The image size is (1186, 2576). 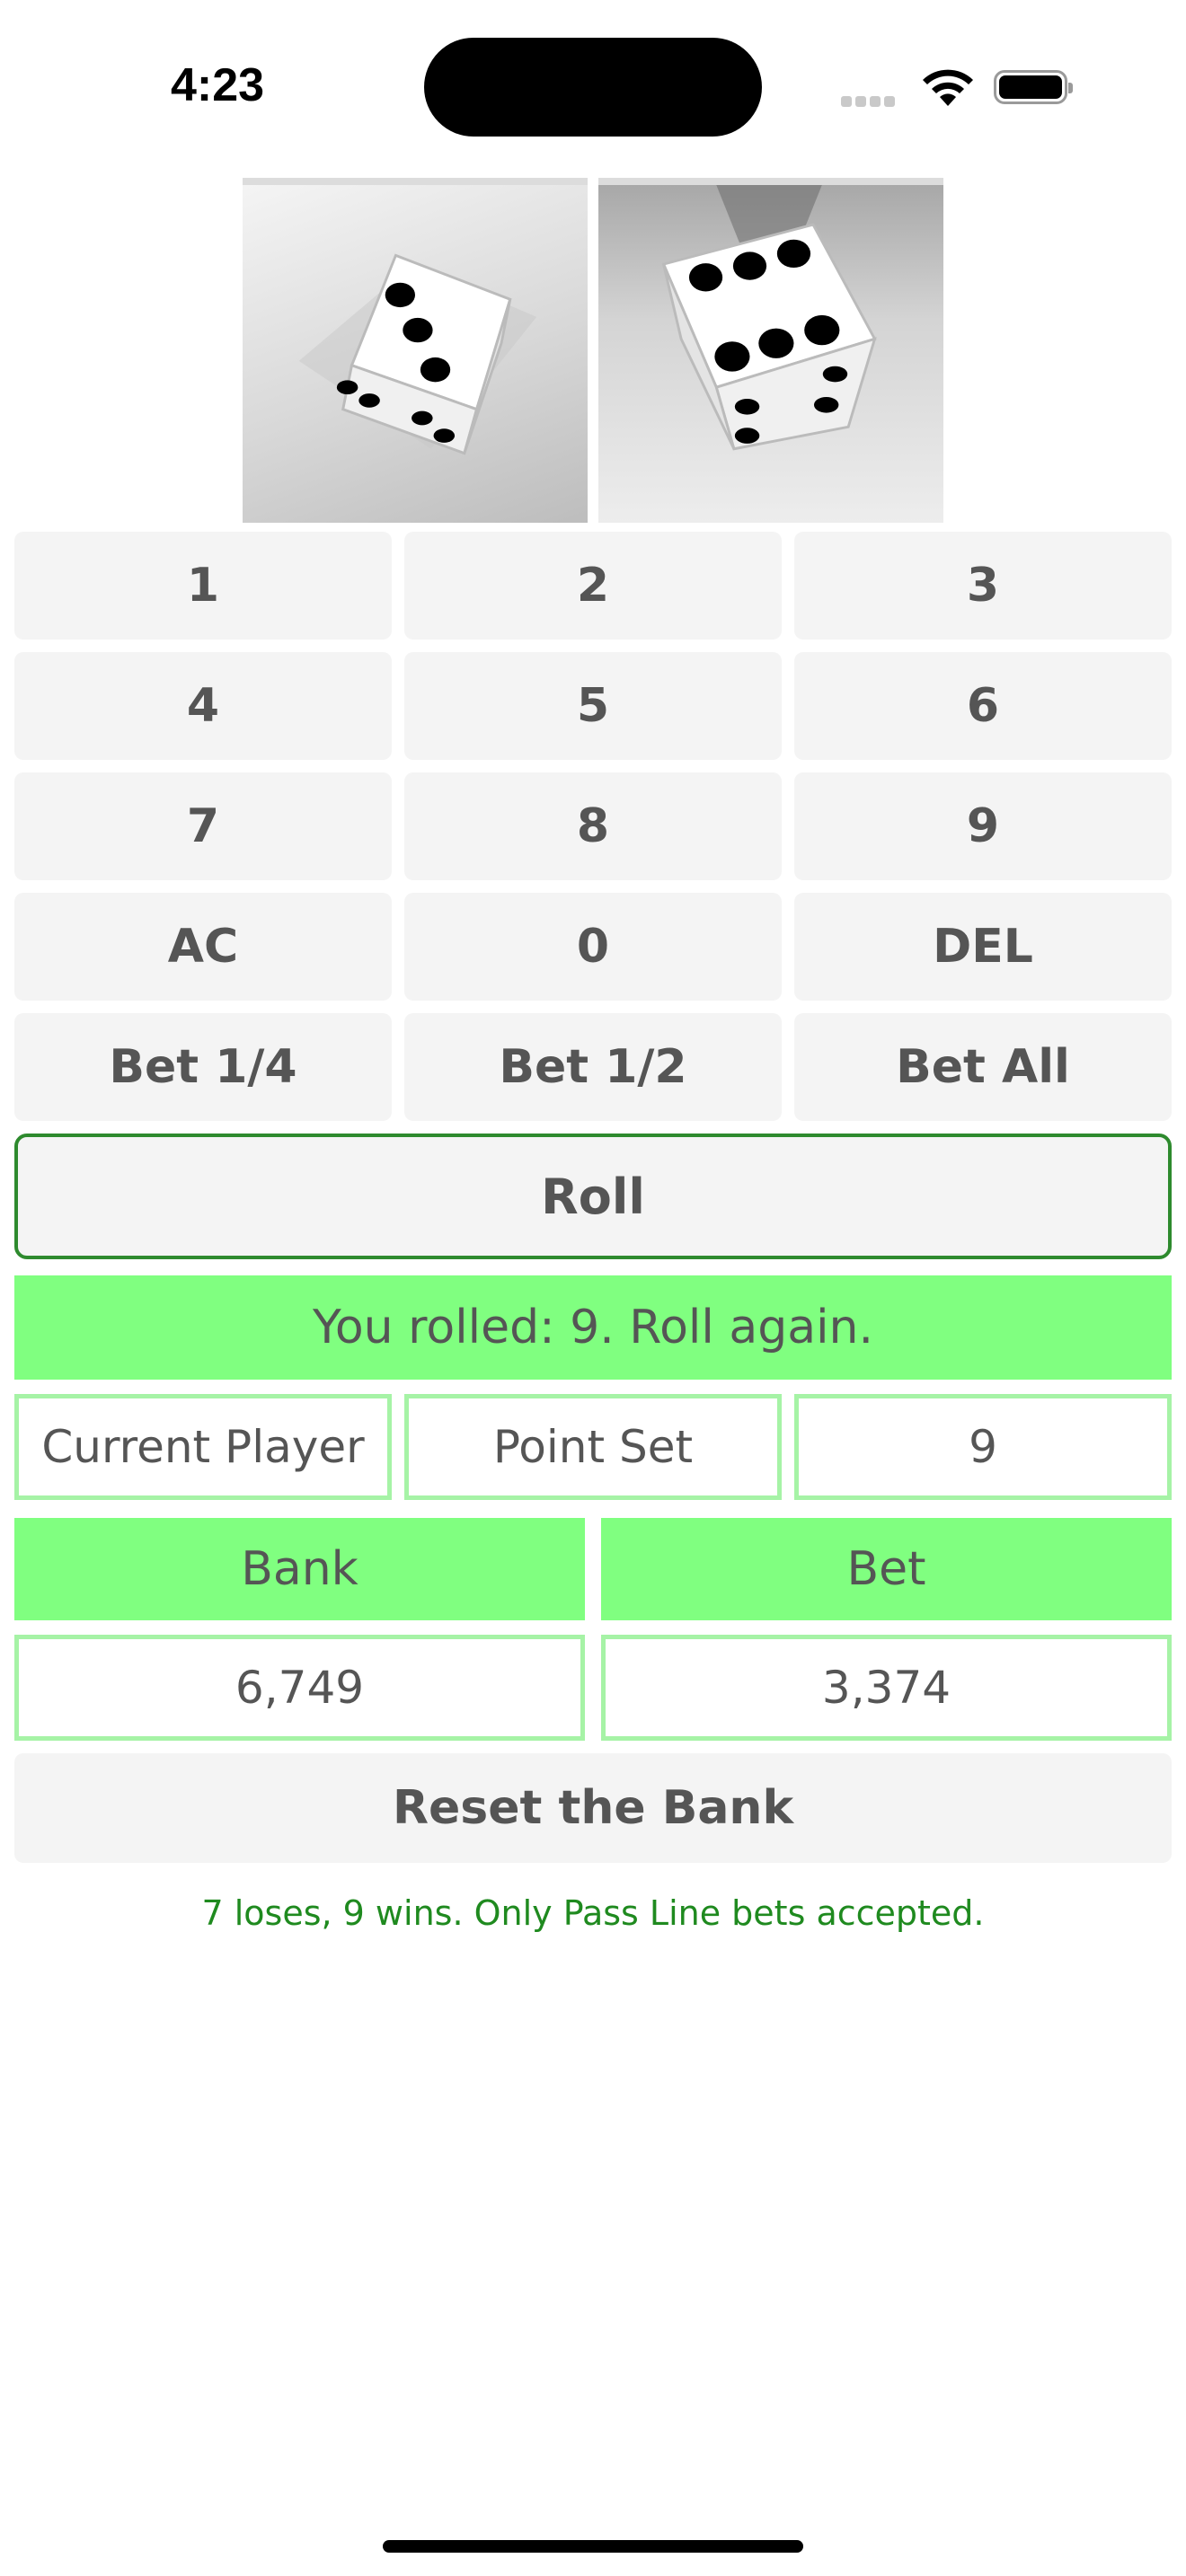 I want to click on key-4-button: 4, so click(x=203, y=706).